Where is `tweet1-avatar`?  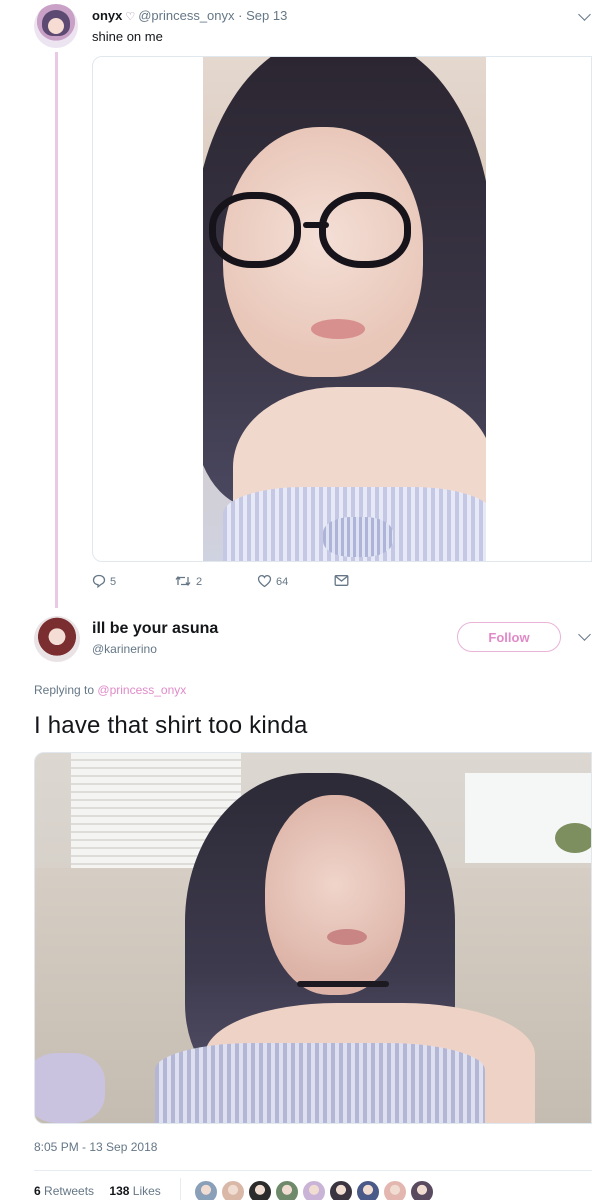
tweet1-avatar is located at coordinates (56, 26).